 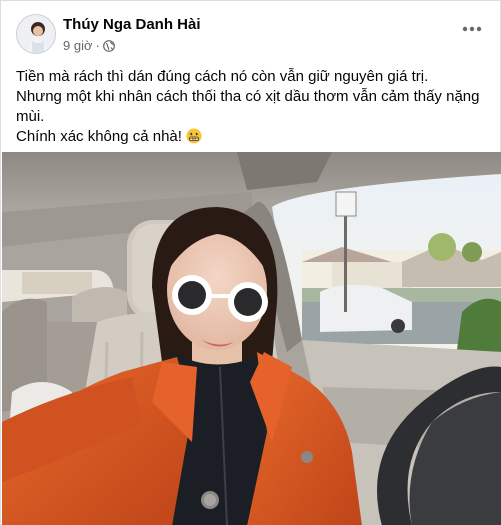 I want to click on post-meta: 9 giờ ·, so click(x=89, y=45).